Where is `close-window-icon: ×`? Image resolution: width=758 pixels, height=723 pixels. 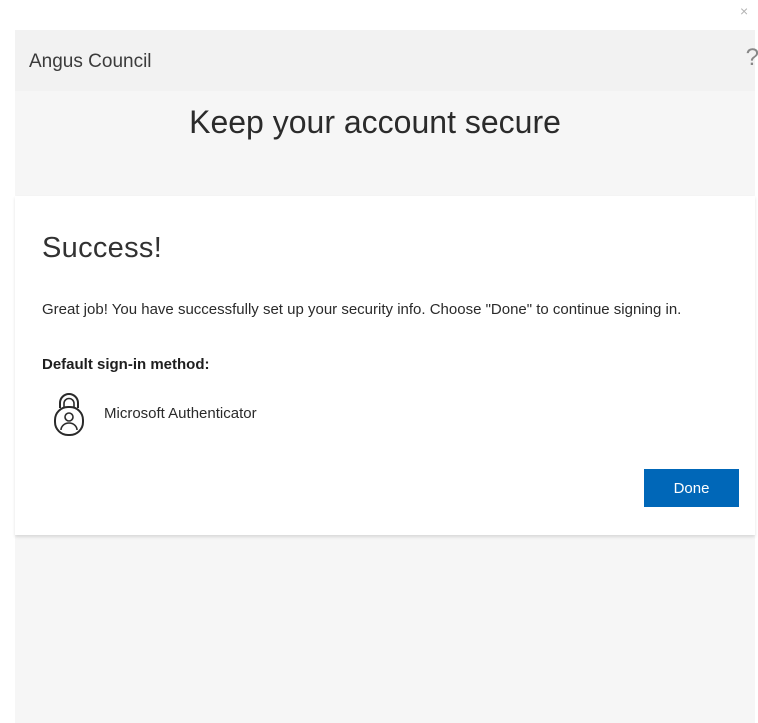
close-window-icon: × is located at coordinates (744, 11).